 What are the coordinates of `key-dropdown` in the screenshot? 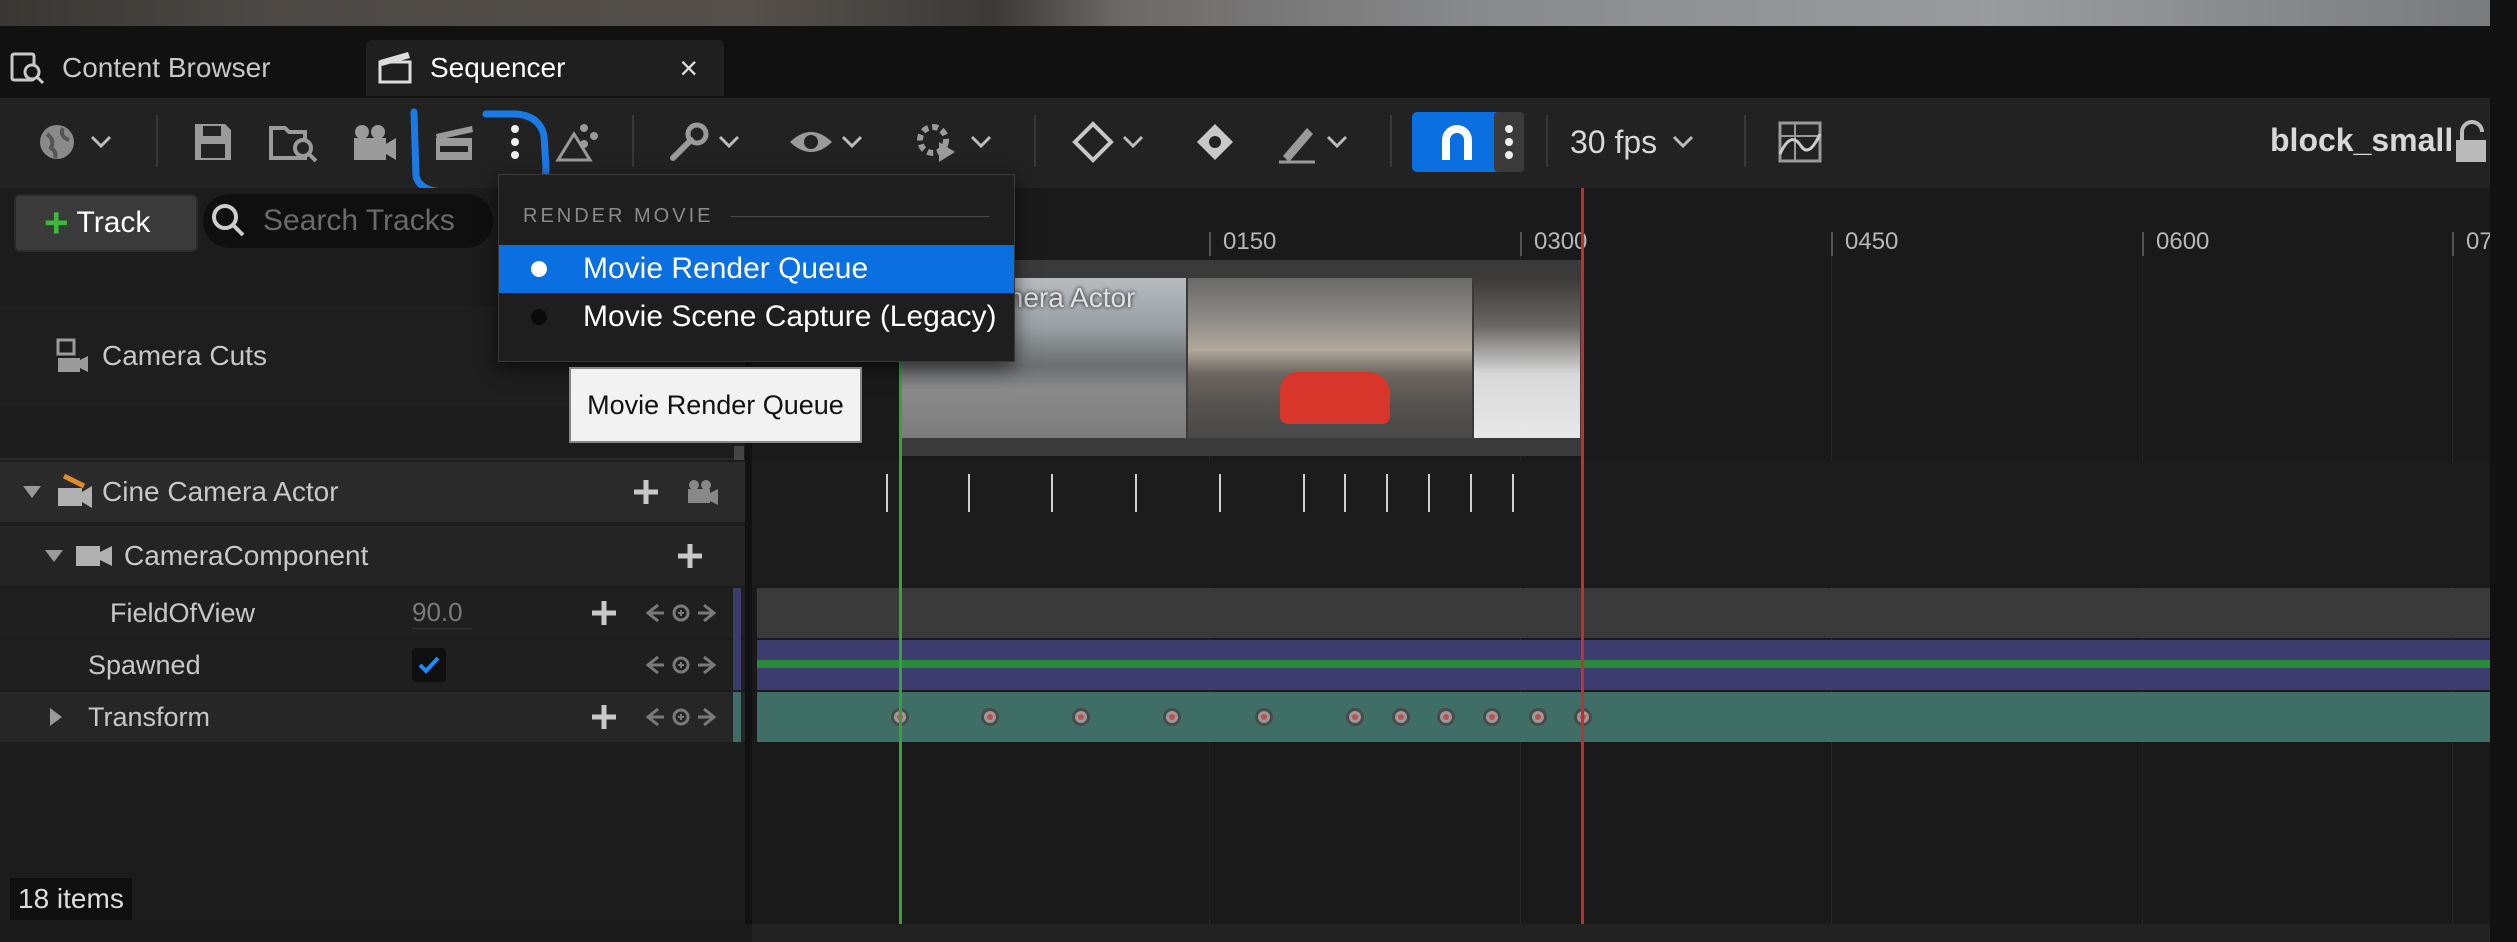 It's located at (1108, 142).